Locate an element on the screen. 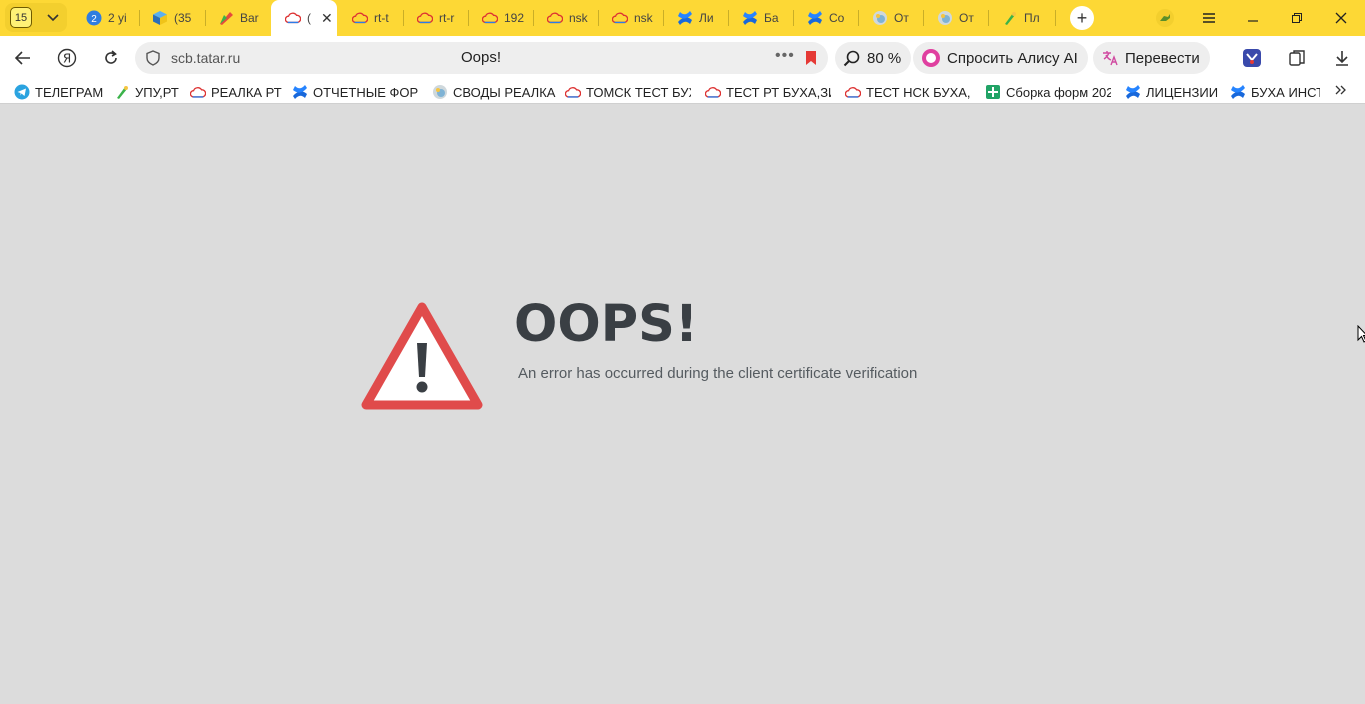  yandex-icon: Я is located at coordinates (67, 58).